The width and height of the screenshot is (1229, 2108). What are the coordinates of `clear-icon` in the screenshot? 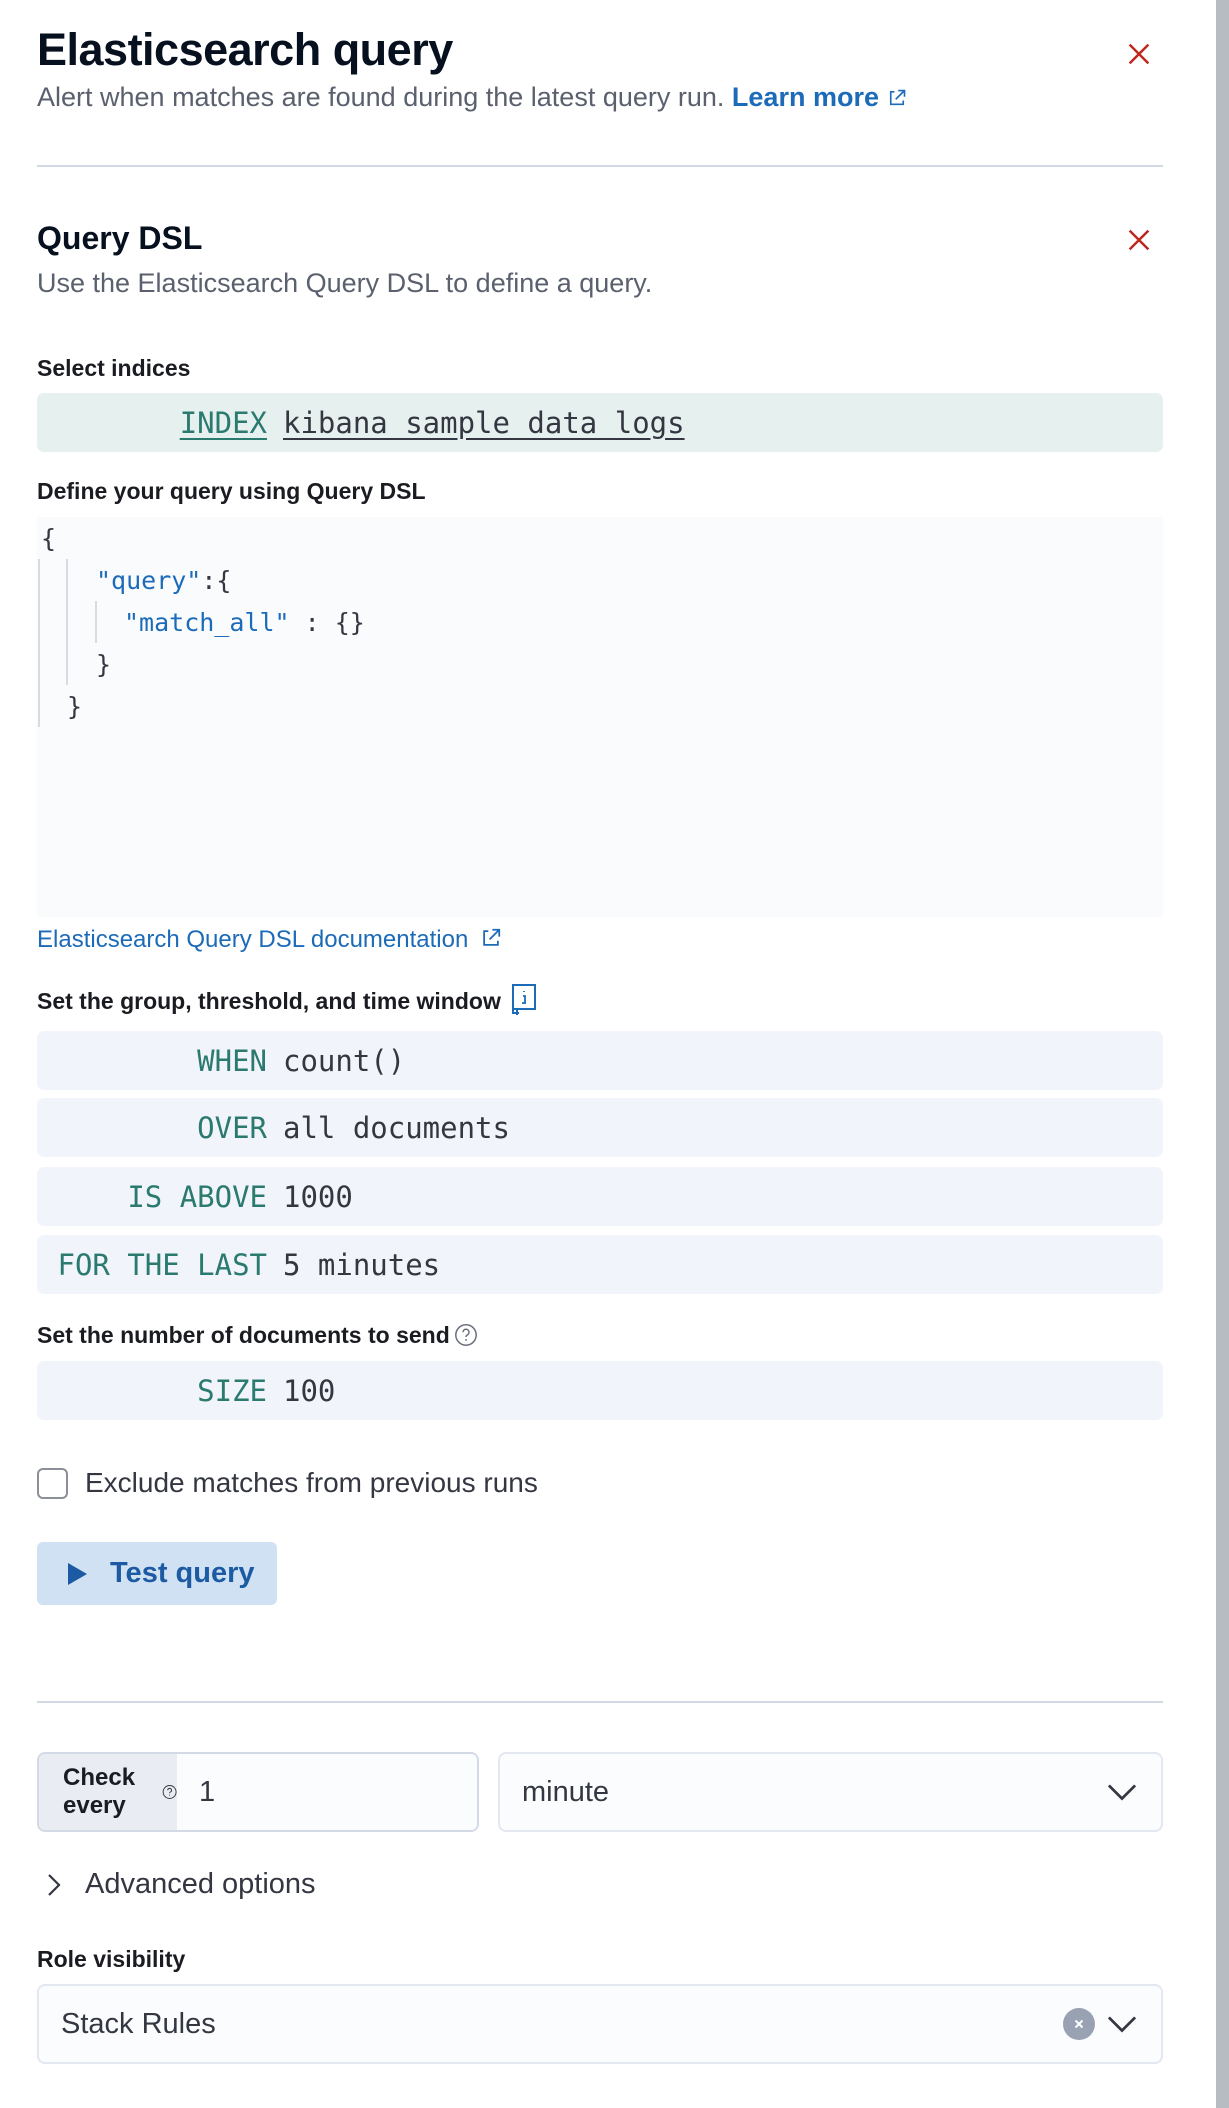 It's located at (1079, 2024).